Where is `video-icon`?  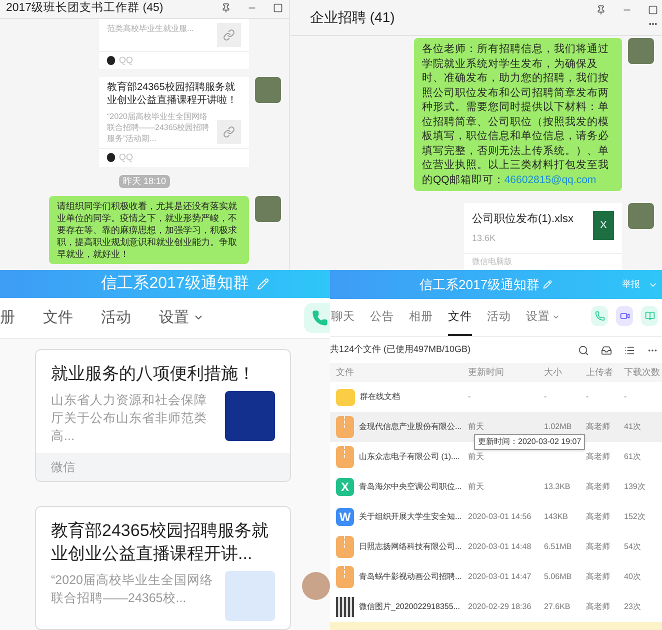
video-icon is located at coordinates (625, 316).